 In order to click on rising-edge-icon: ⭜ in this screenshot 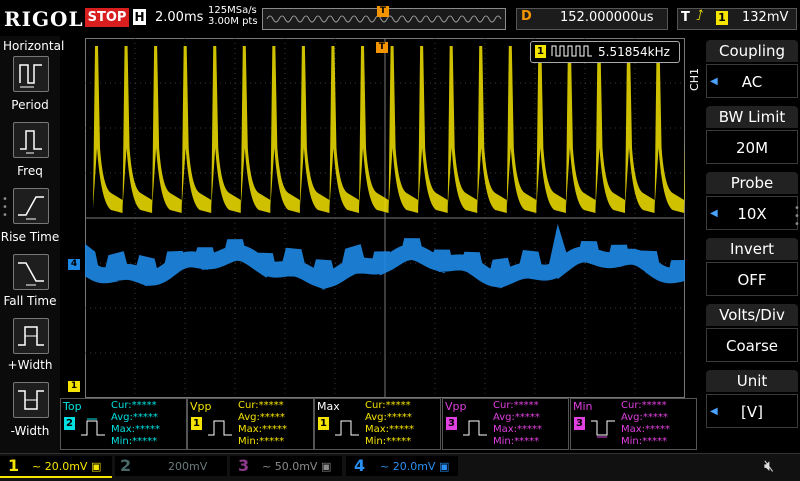, I will do `click(700, 16)`.